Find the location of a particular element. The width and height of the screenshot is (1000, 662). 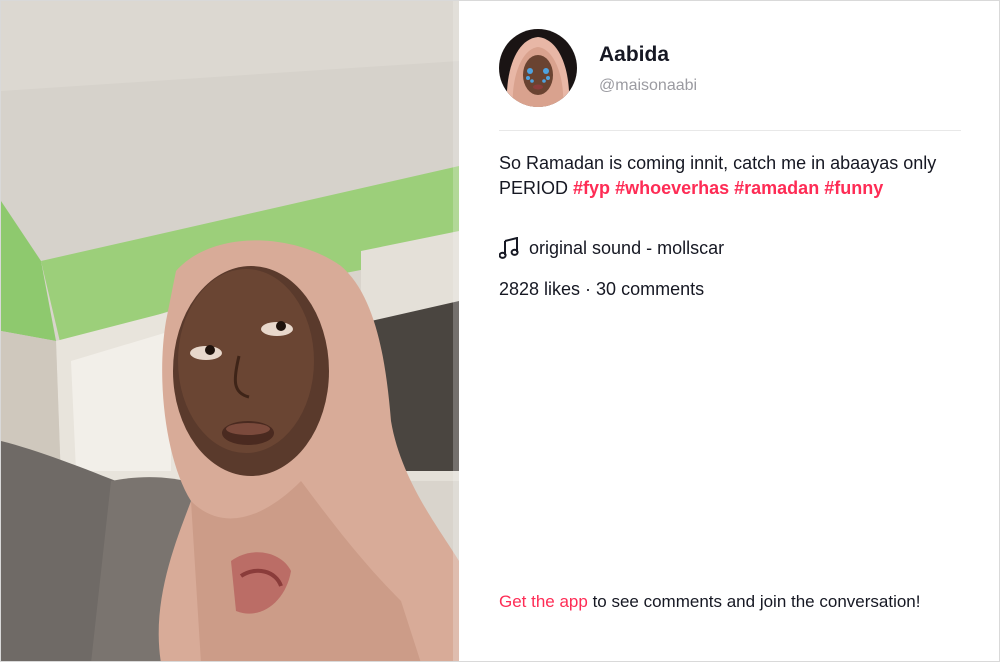

divider is located at coordinates (730, 130).